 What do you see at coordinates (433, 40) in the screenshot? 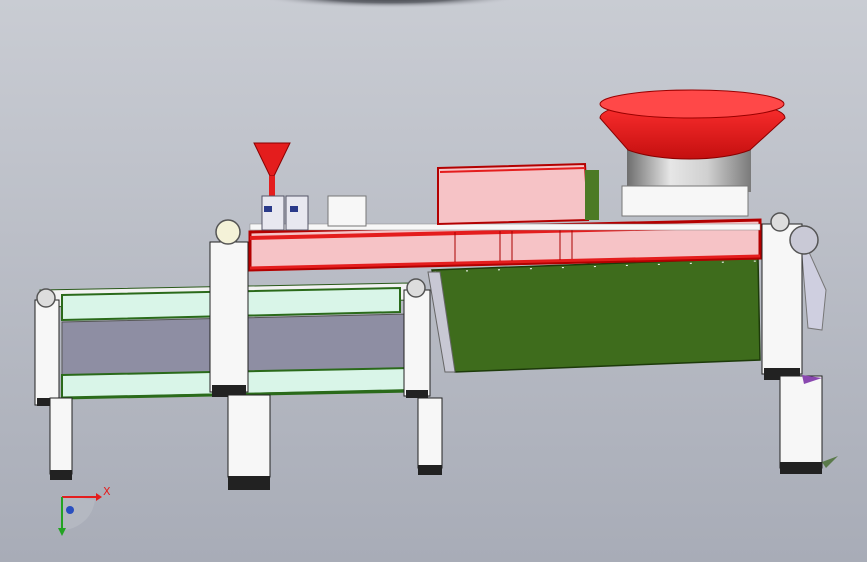
I see `viewport-vignette` at bounding box center [433, 40].